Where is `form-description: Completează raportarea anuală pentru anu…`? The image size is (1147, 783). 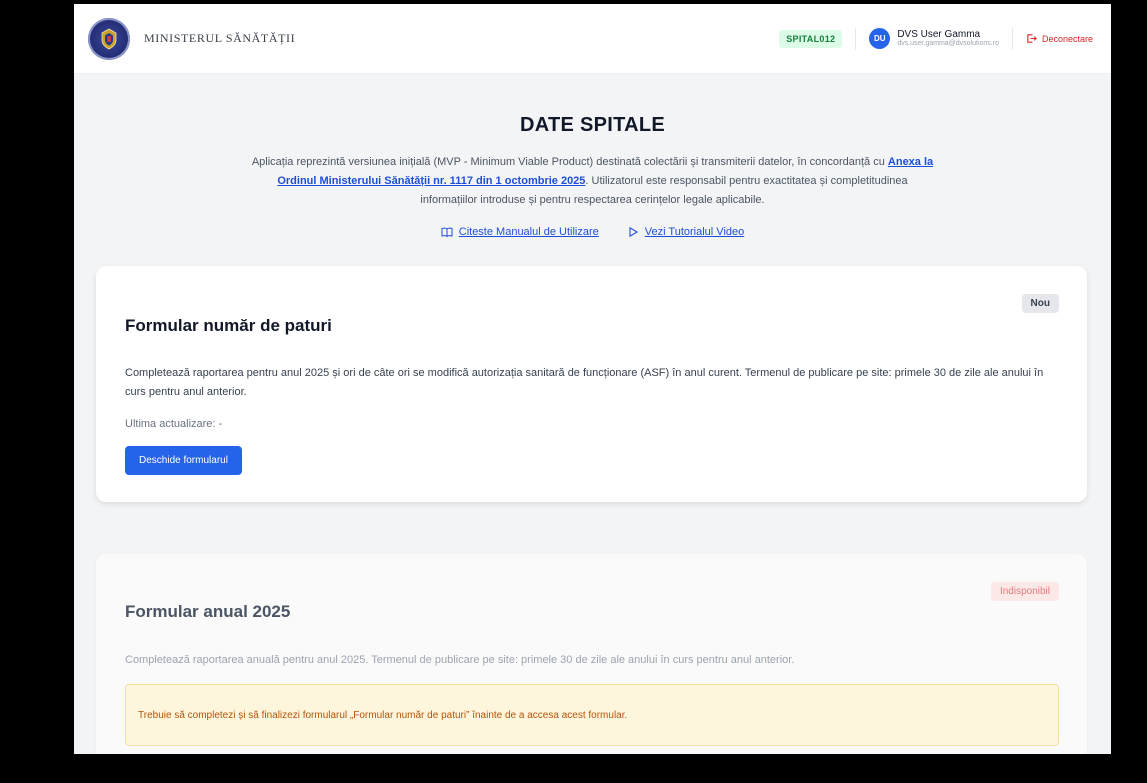
form-description: Completează raportarea anuală pentru anu… is located at coordinates (460, 660).